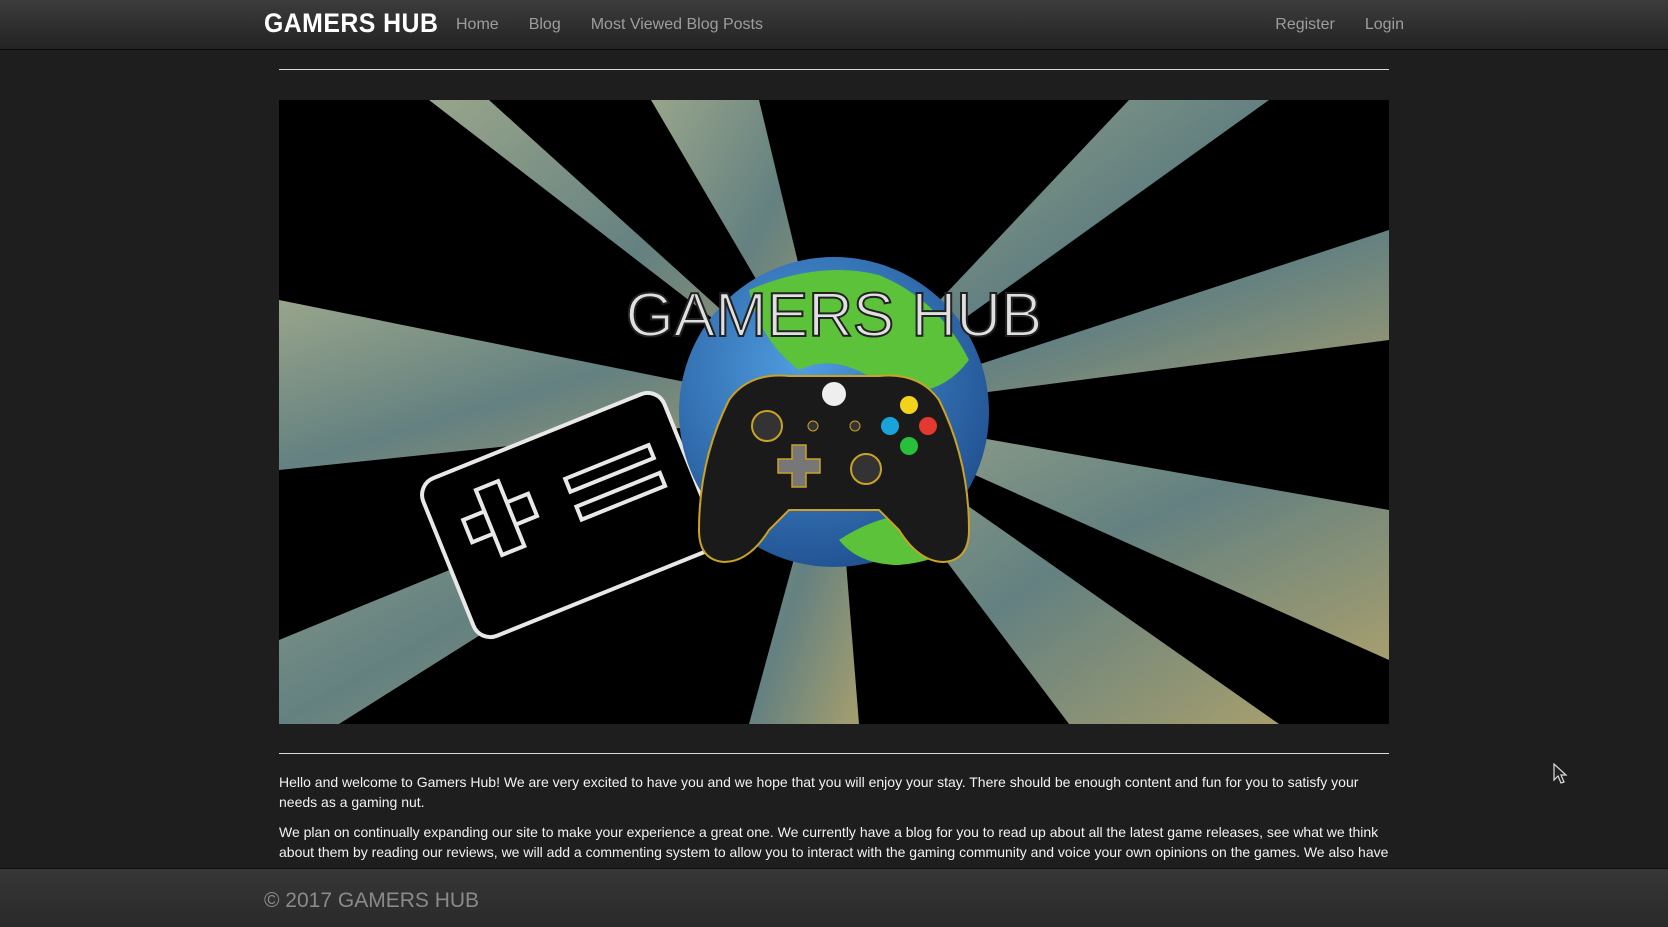  I want to click on footer-copyright: © 2017 GAMERS HUB, so click(372, 900).